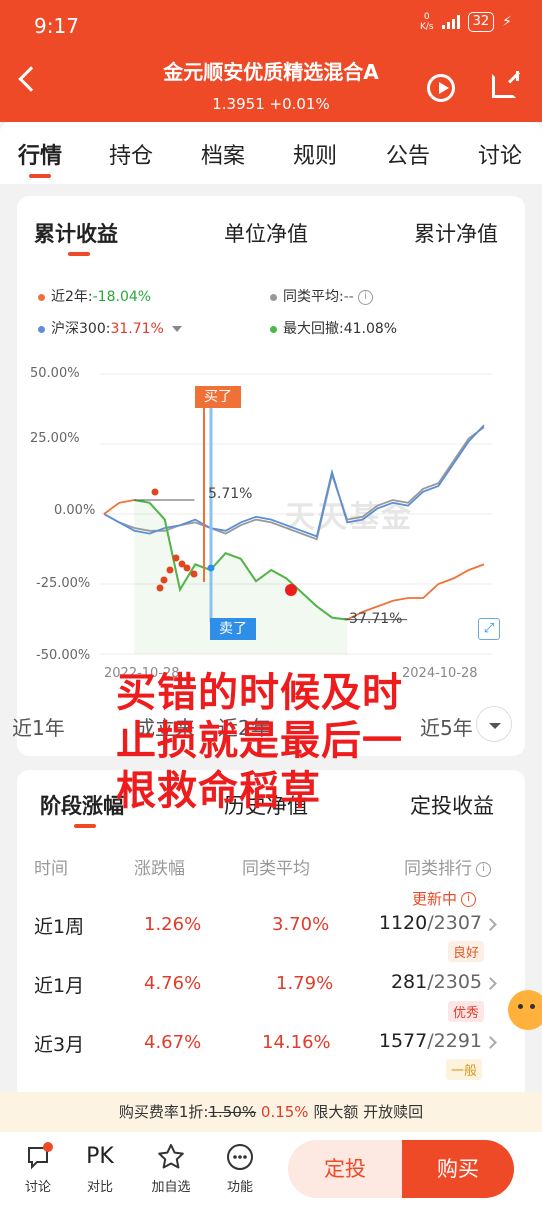 This screenshot has width=542, height=1206. I want to click on header: 9:17 0 K/s 32 ⚡ 金元顺安优质精选混合A 1.3951 +0.01%, so click(271, 61).